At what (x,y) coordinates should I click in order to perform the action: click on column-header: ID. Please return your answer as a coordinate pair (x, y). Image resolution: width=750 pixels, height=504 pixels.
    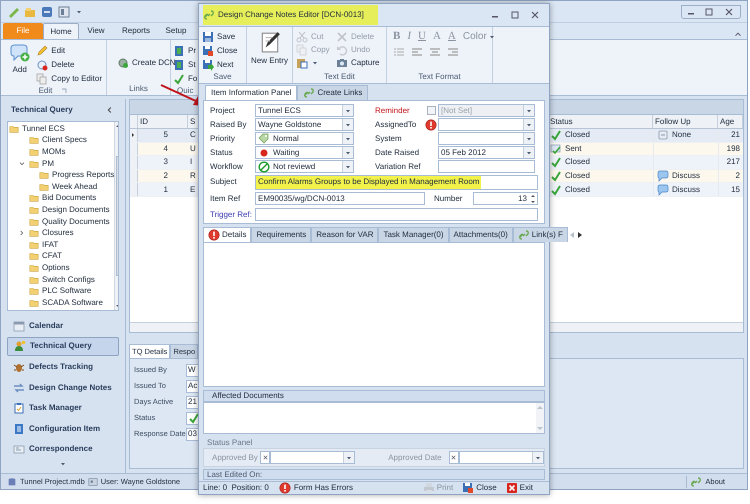
    Looking at the image, I should click on (144, 122).